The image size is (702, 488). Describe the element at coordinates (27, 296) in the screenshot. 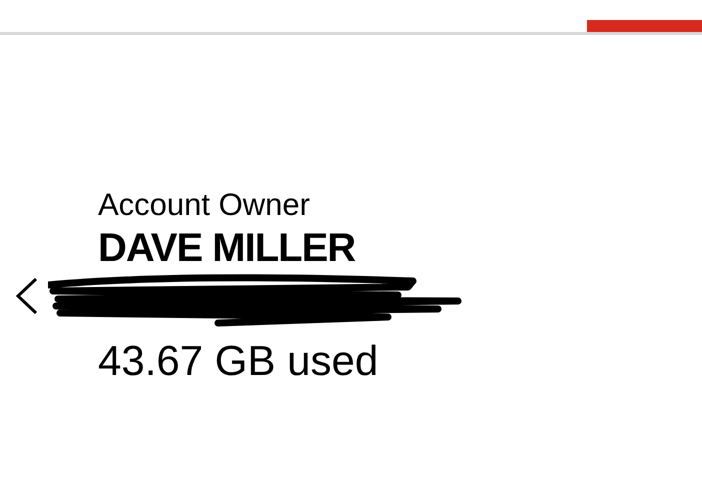

I see `back-chevron-icon` at that location.